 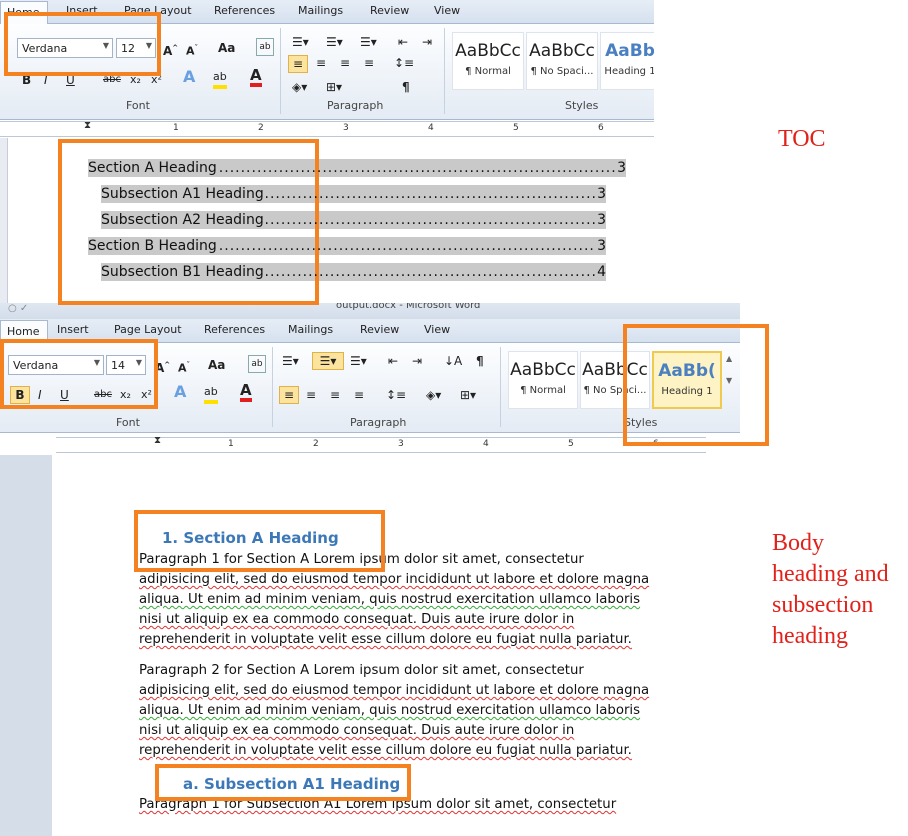 I want to click on annotation-box-styles, so click(x=696, y=385).